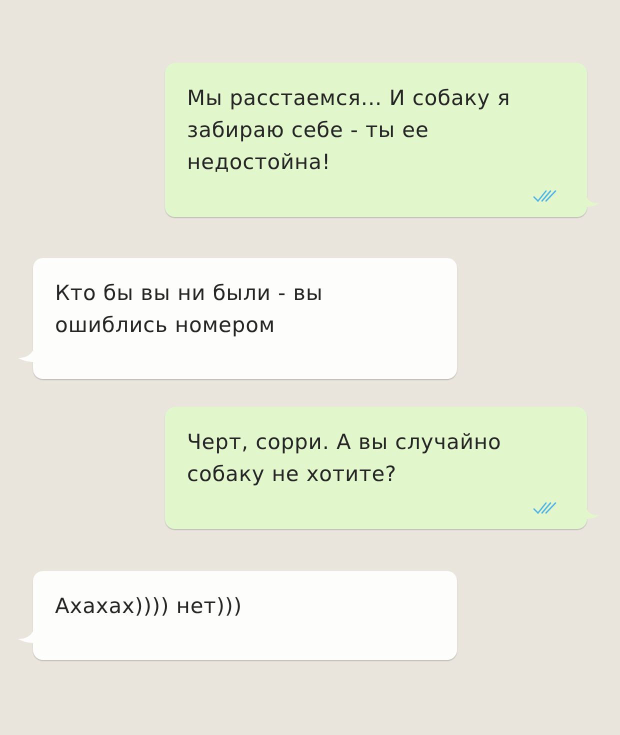  Describe the element at coordinates (344, 458) in the screenshot. I see `message-text: Черт, сорри. А вы случайно собаку не хотите?` at that location.